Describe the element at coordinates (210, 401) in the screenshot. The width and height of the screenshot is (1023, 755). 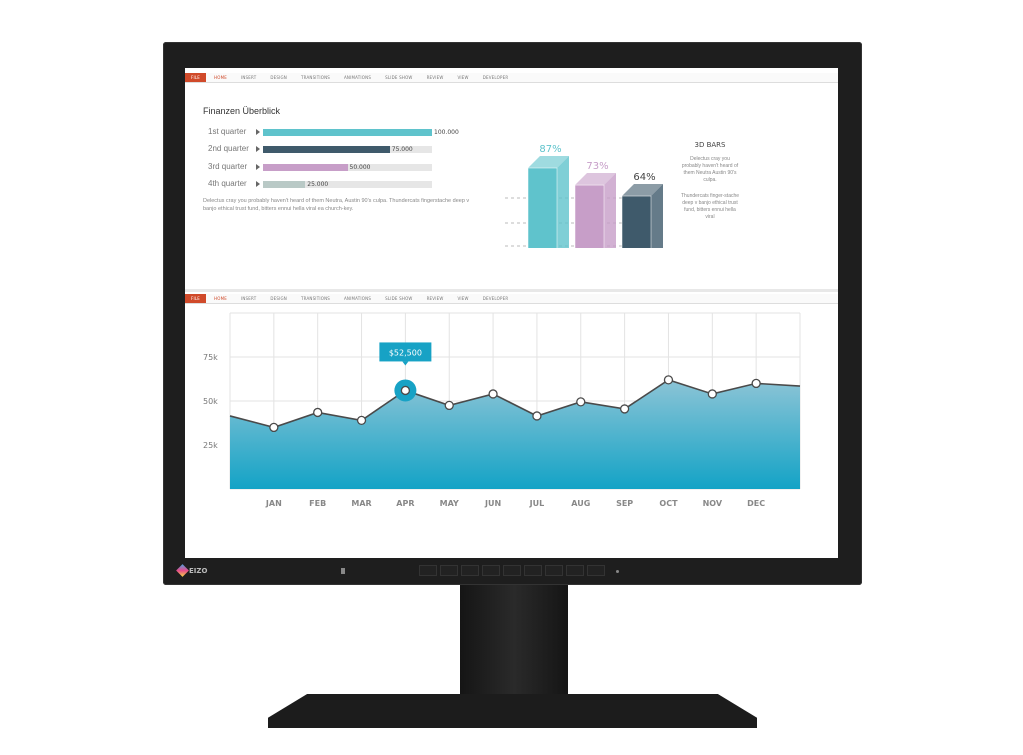
I see `y-tick-label: 50k` at that location.